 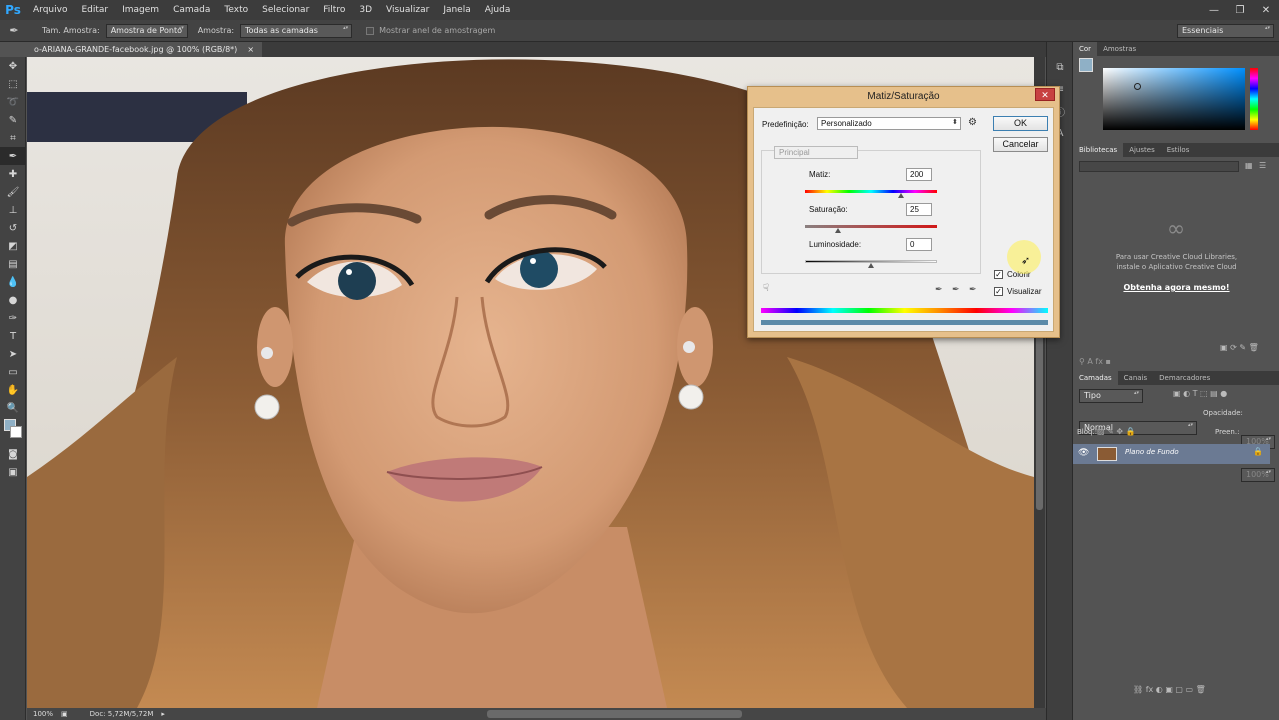 I want to click on menu-visualizar: Visualizar, so click(x=407, y=10).